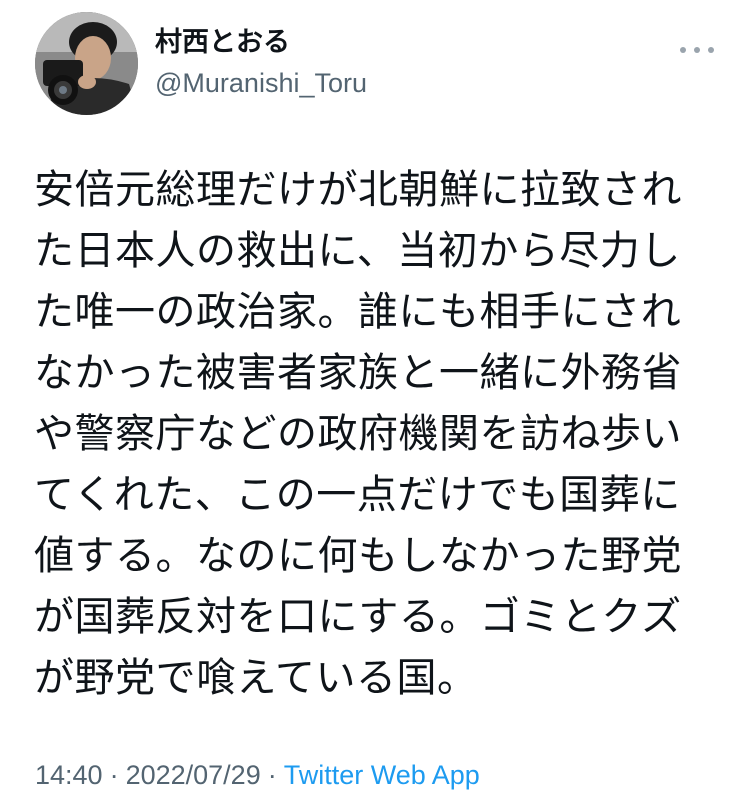  What do you see at coordinates (358, 312) in the screenshot?
I see `tweet-text-line: た唯一の政治家。誰にも相手にされ` at bounding box center [358, 312].